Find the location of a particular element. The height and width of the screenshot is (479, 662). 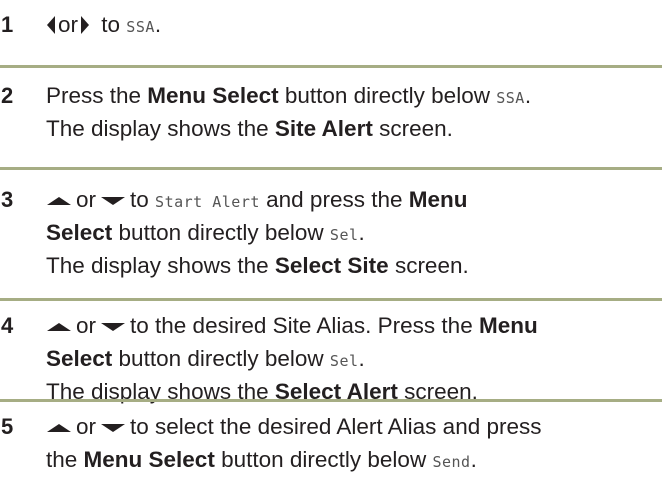

step-number: 4 is located at coordinates (7, 325).